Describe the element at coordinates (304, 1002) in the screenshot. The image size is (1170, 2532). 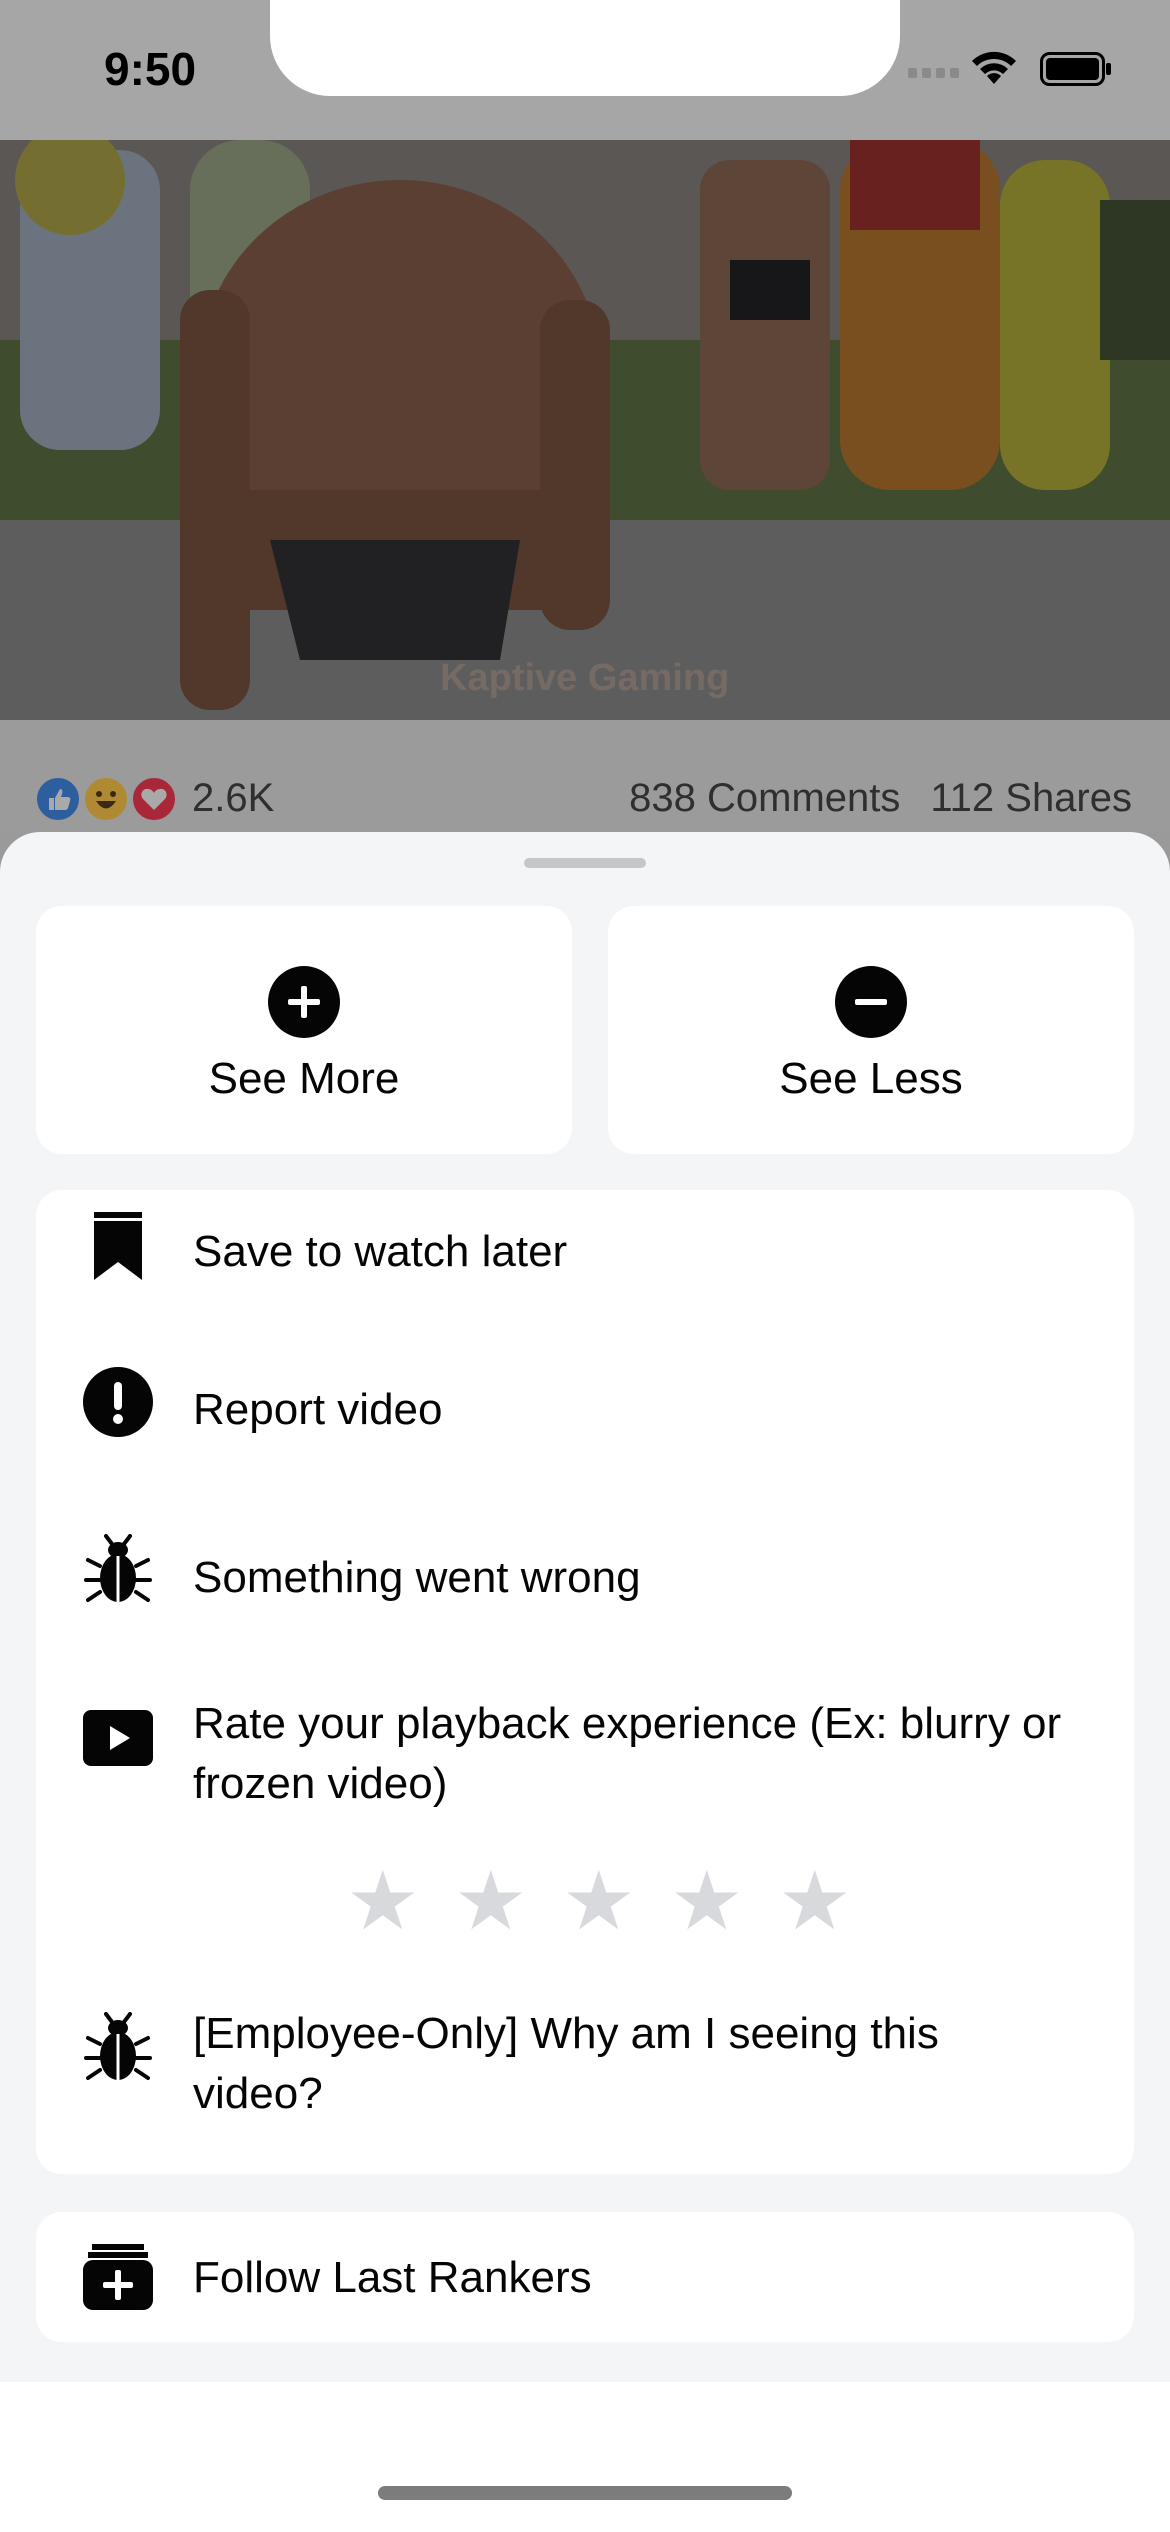
I see `plus-circle-icon` at that location.